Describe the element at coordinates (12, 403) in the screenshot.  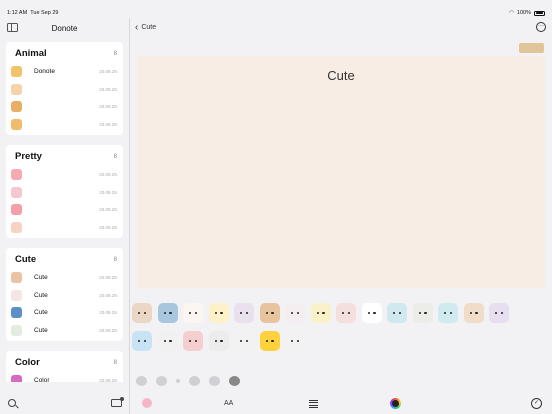
I see `search-icon` at that location.